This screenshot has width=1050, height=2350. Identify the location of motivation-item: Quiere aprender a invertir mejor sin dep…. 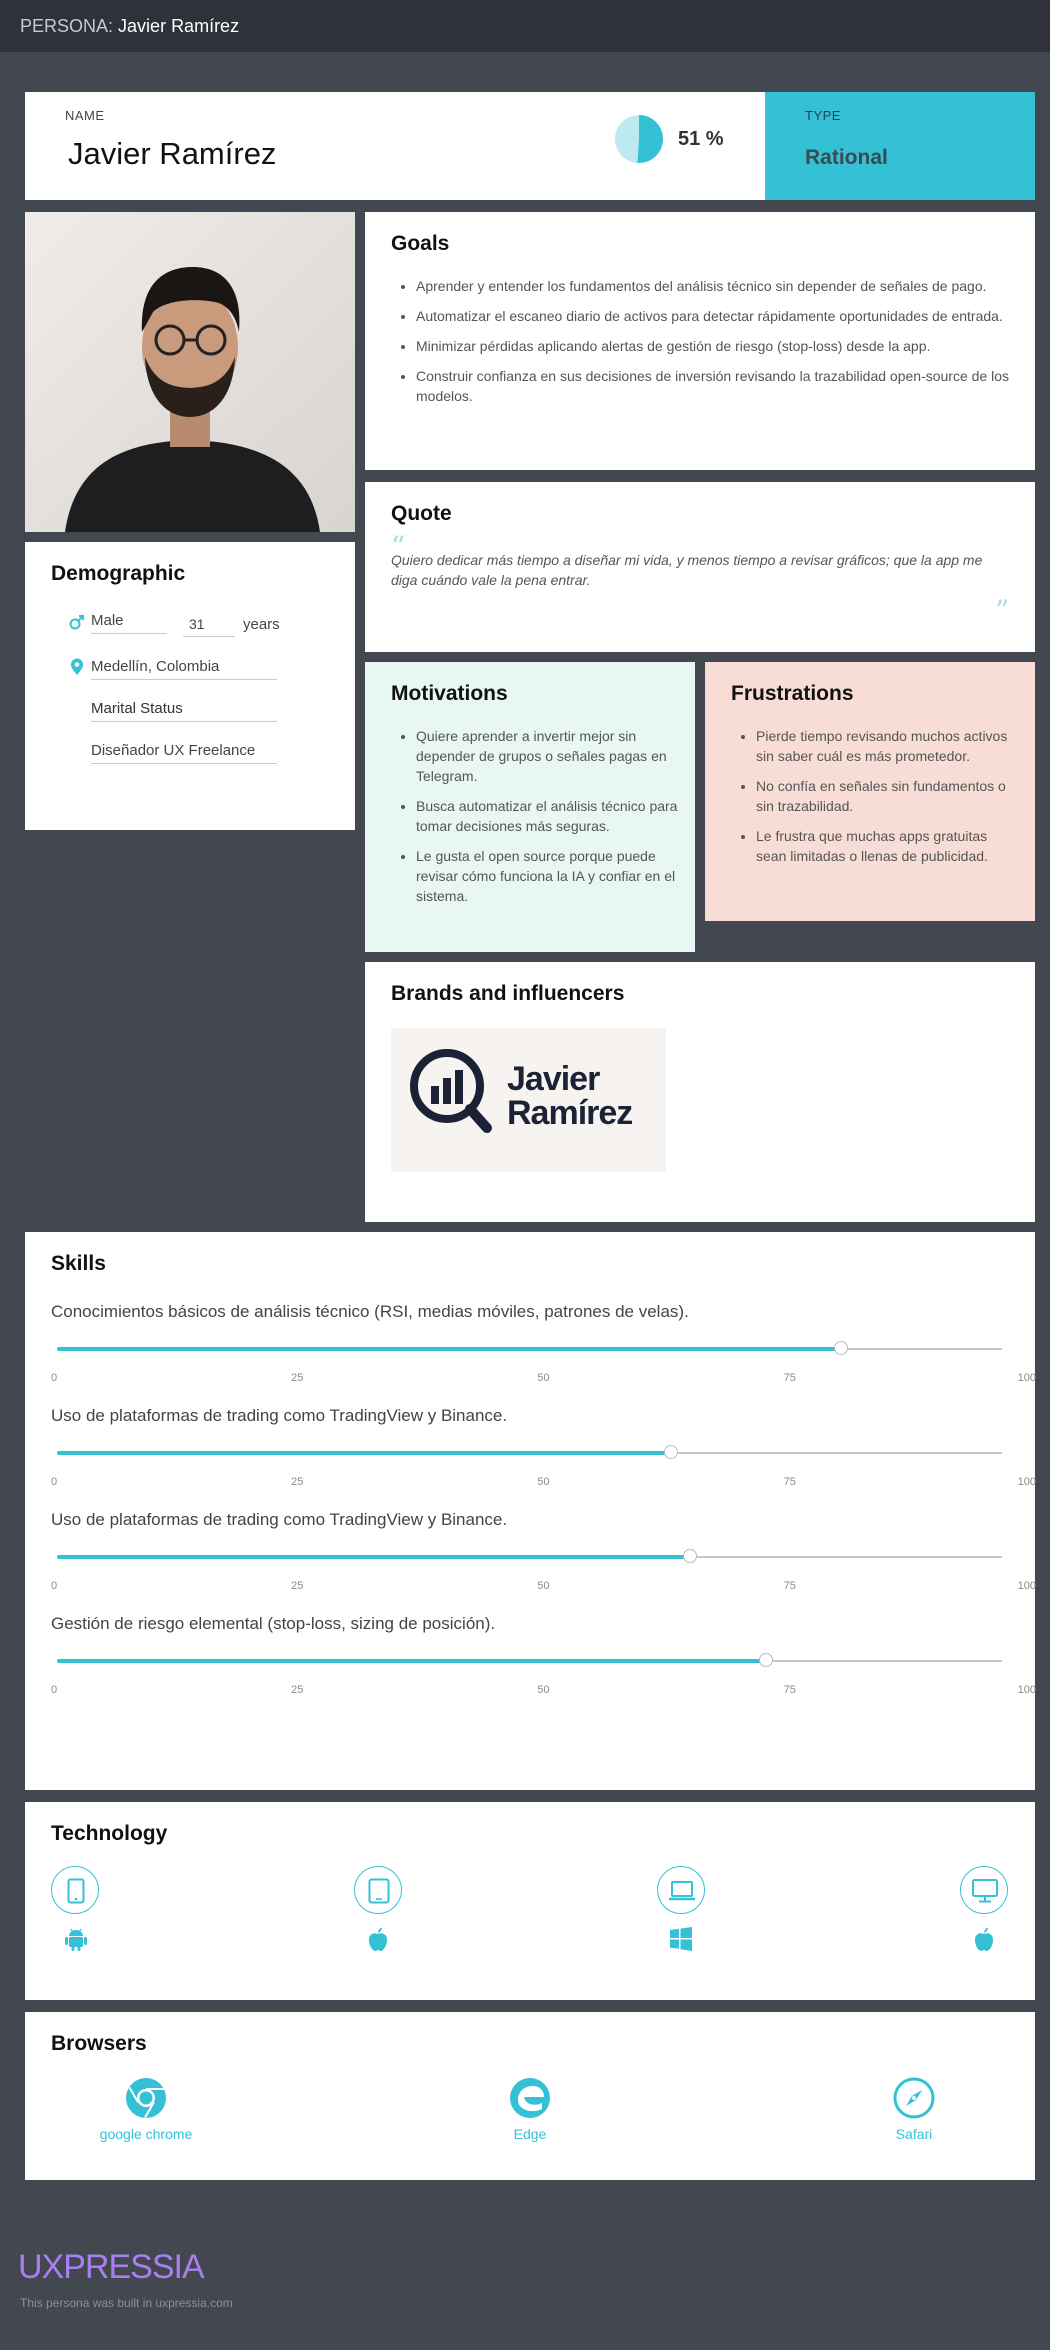
(548, 756).